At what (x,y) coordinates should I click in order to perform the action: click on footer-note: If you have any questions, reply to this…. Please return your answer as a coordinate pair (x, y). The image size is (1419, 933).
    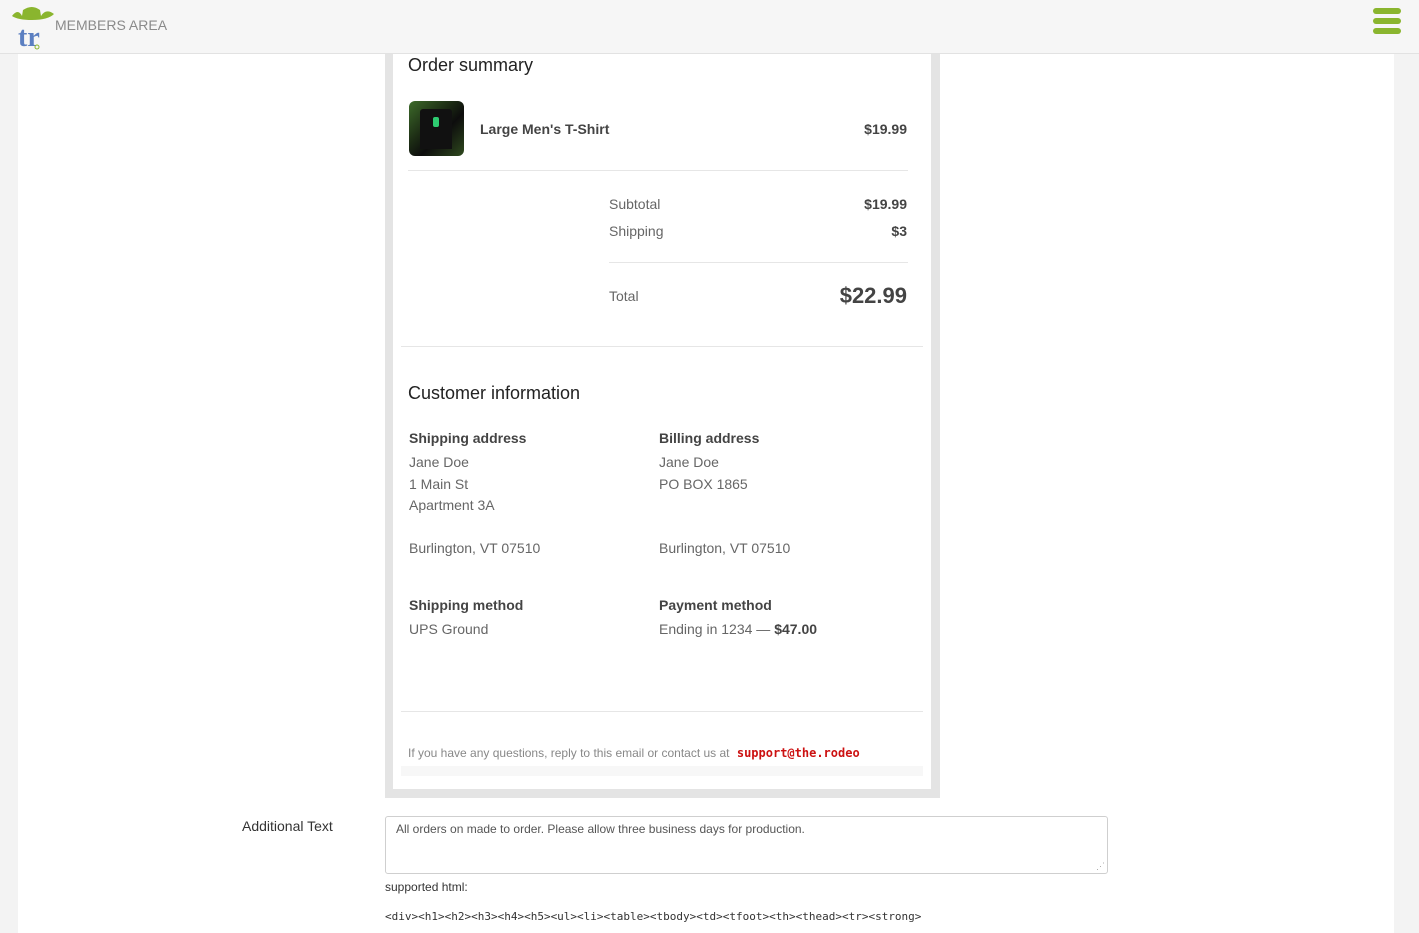
    Looking at the image, I should click on (634, 753).